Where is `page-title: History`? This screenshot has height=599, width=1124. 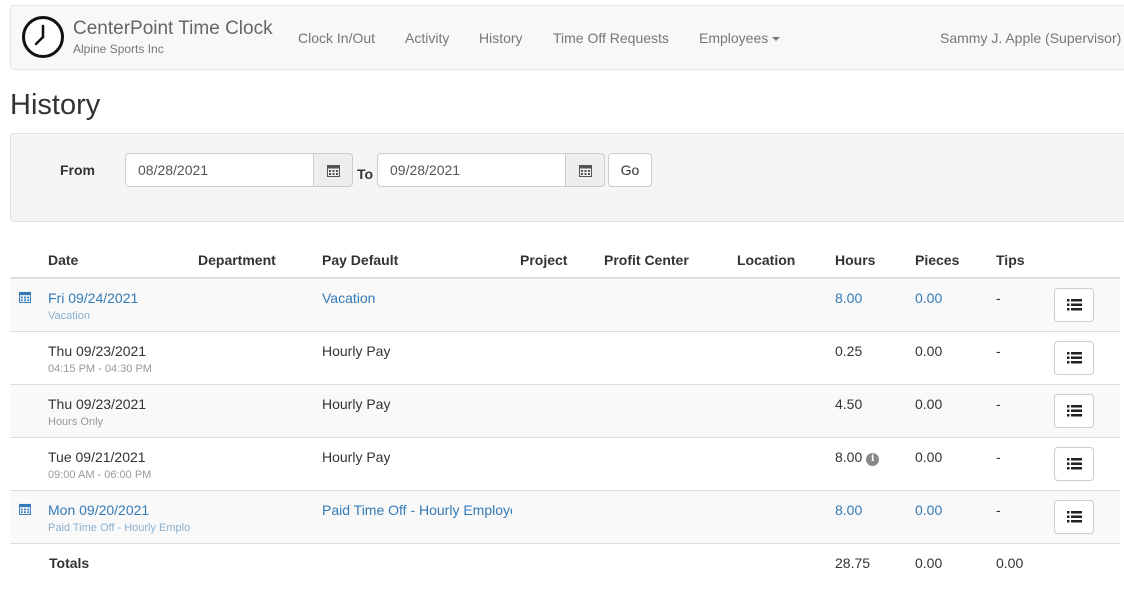 page-title: History is located at coordinates (55, 105).